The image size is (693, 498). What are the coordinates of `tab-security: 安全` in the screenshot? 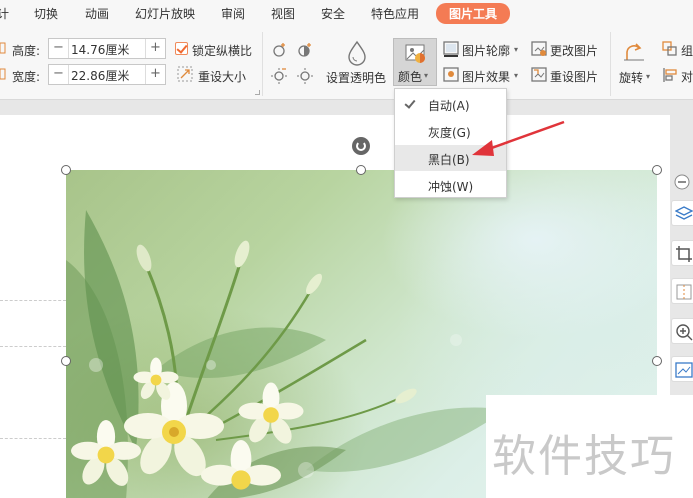 It's located at (333, 13).